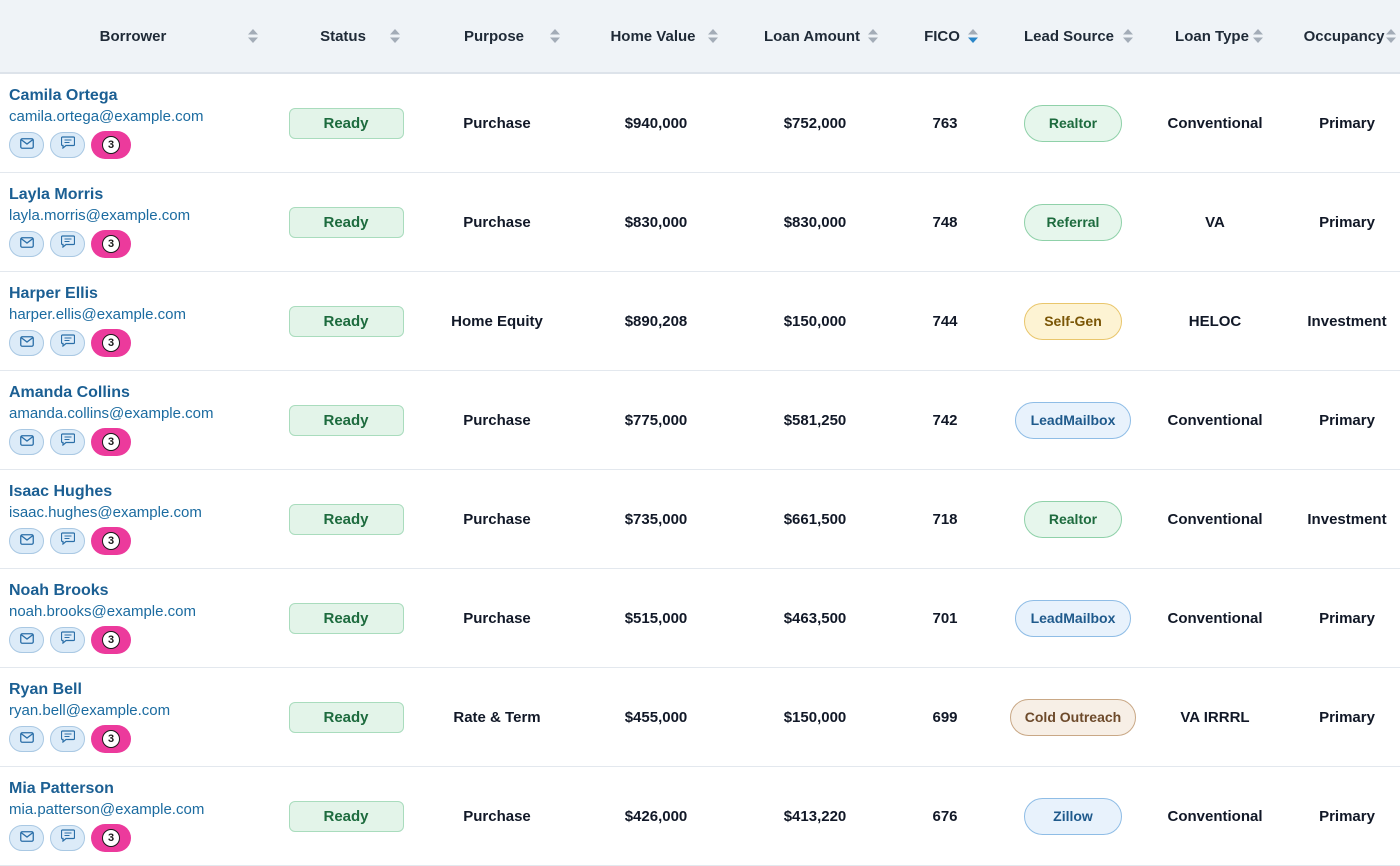  I want to click on borrower-name: Noah Brooks, so click(102, 591).